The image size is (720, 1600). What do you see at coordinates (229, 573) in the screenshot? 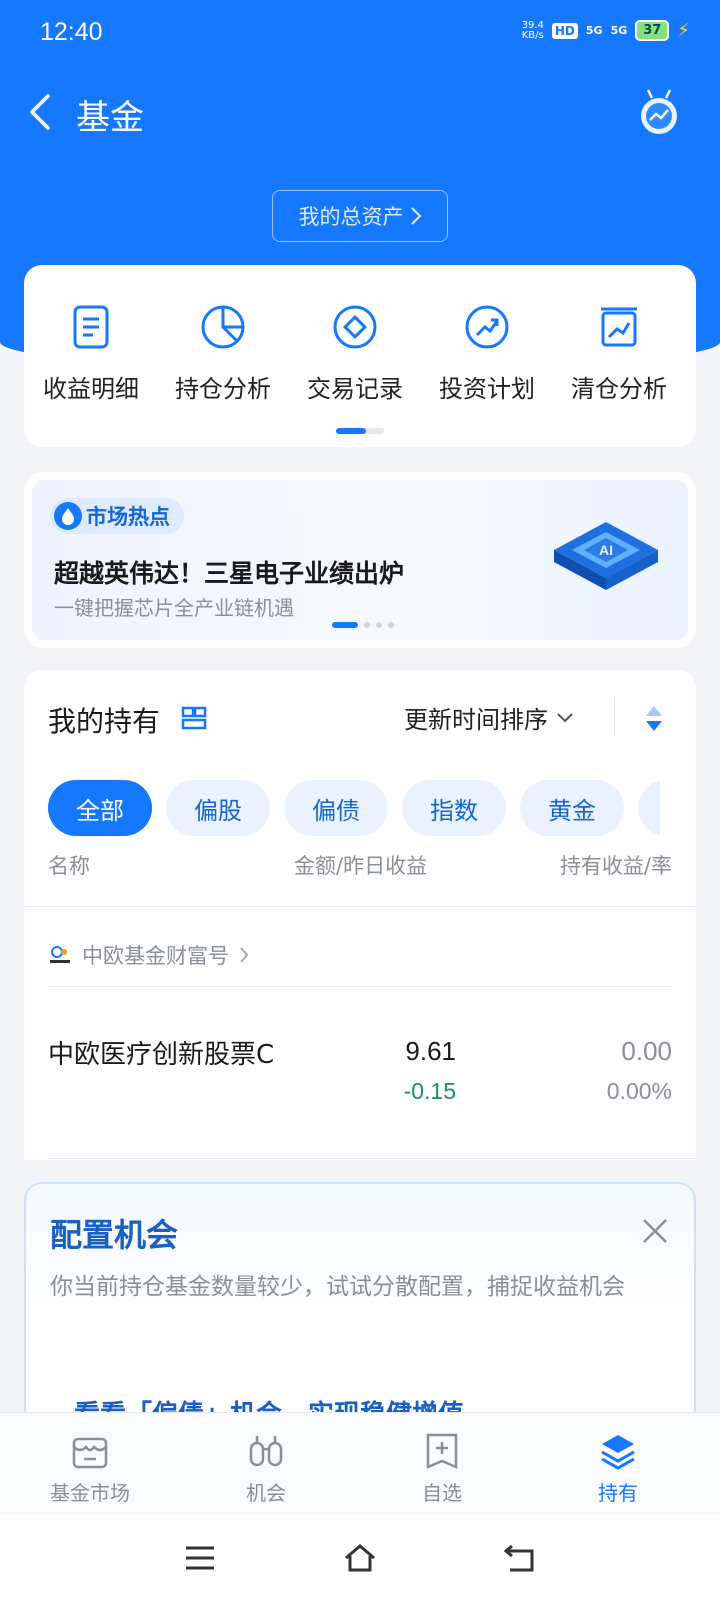
I see `market-hot-title: 超越英伟达！三星电子业绩出炉` at bounding box center [229, 573].